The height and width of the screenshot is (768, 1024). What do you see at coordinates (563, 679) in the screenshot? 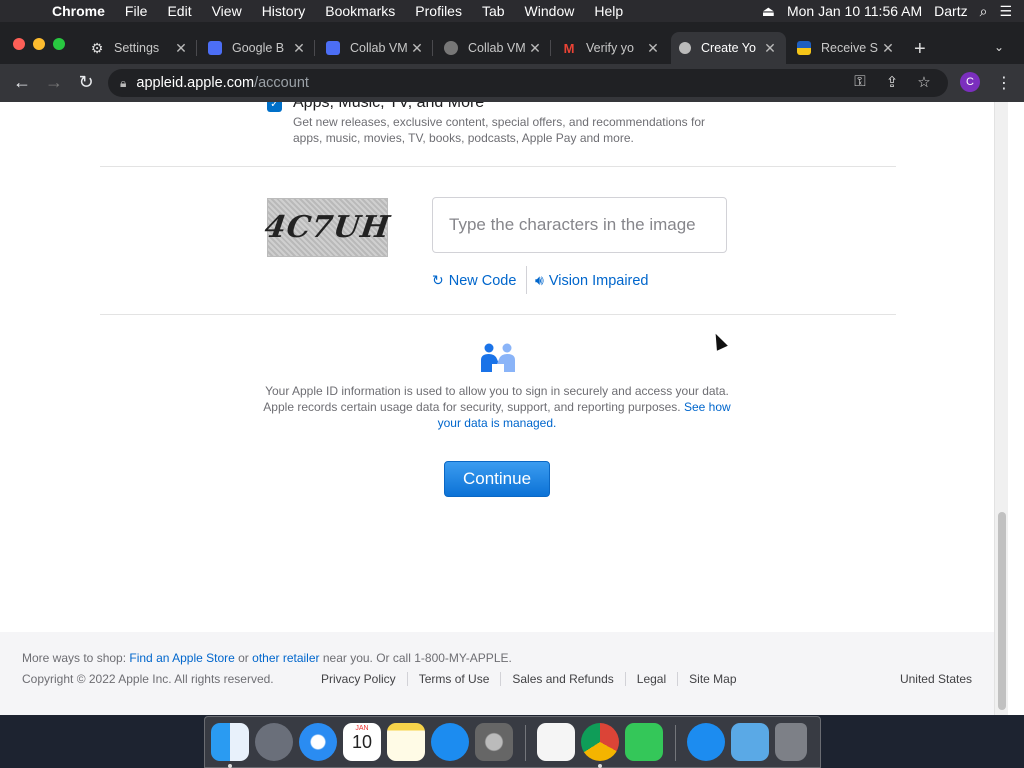
I see `sales-refunds-link: Sales and Refunds` at bounding box center [563, 679].